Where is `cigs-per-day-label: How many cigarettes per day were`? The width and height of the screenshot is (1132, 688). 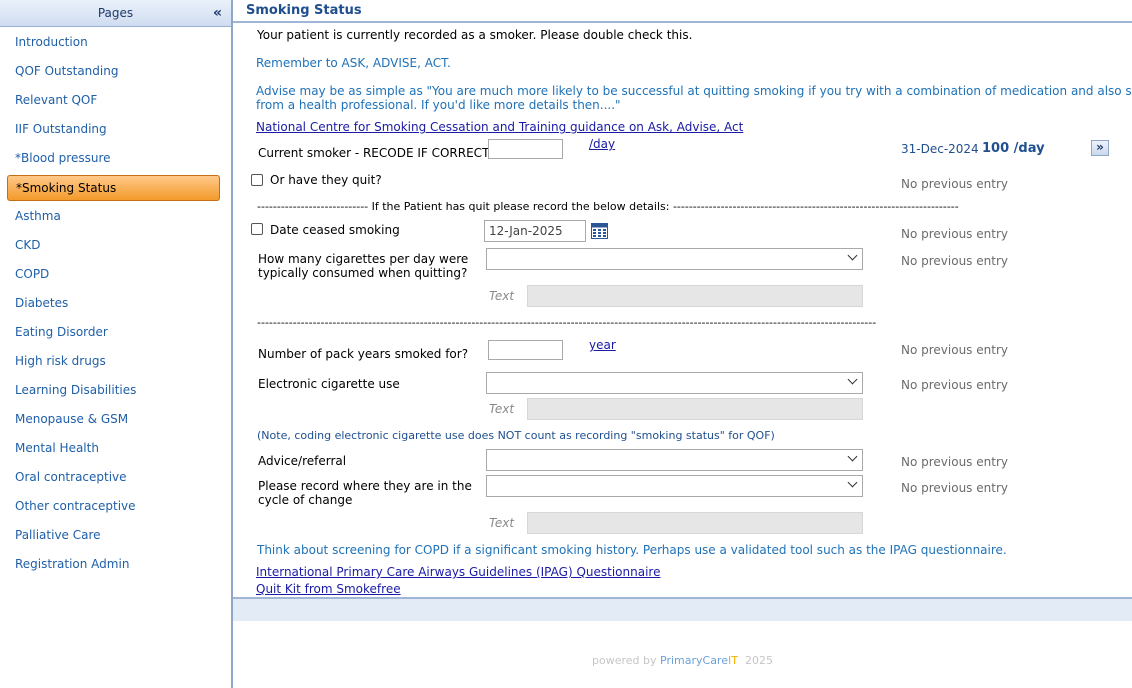 cigs-per-day-label: How many cigarettes per day were is located at coordinates (363, 259).